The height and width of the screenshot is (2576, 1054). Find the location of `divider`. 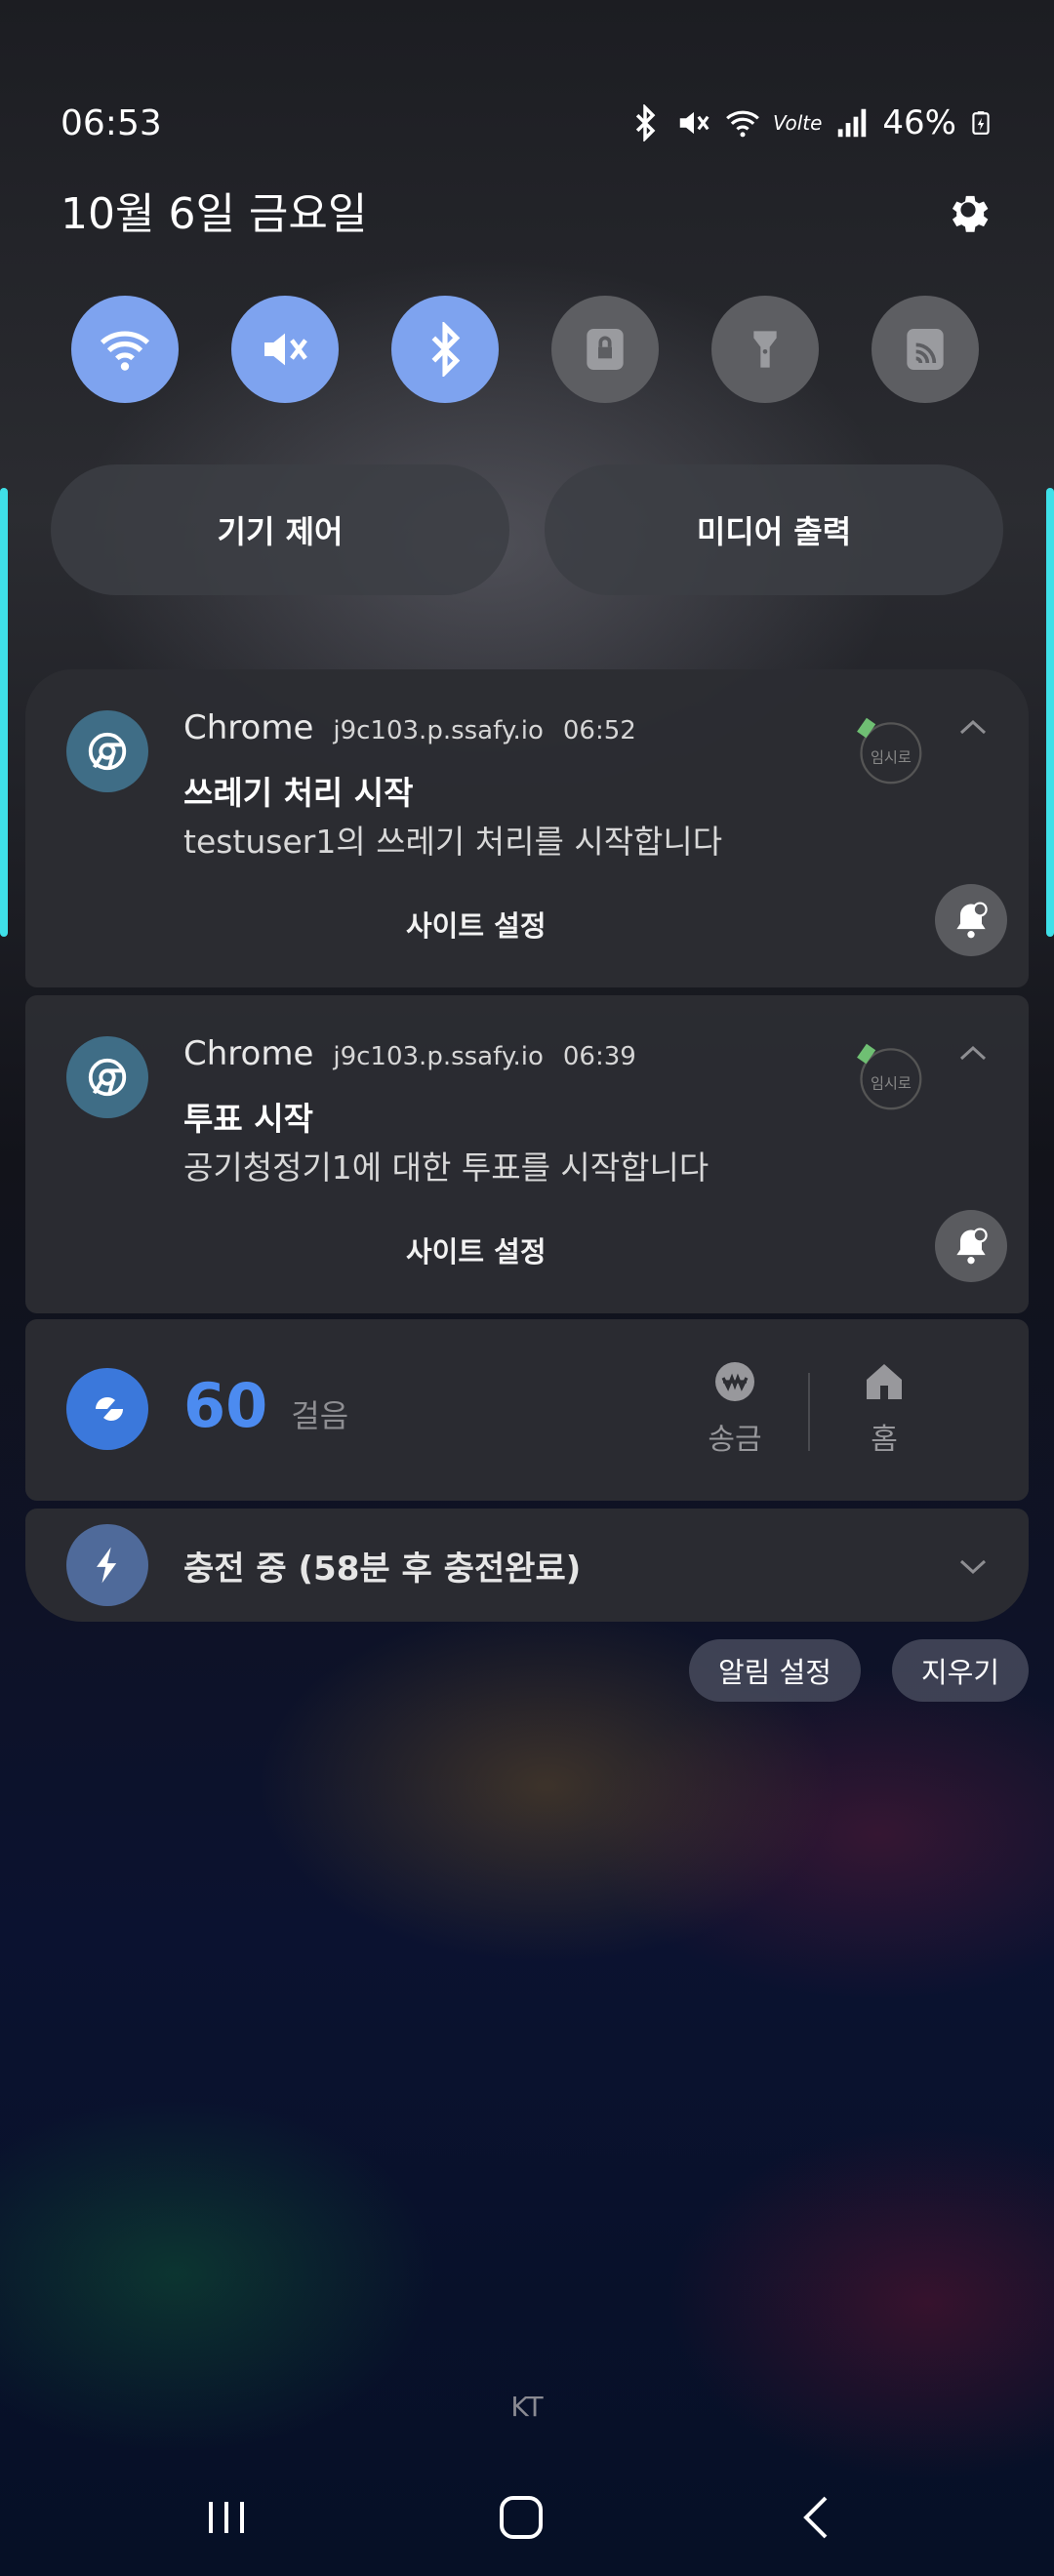

divider is located at coordinates (809, 1412).